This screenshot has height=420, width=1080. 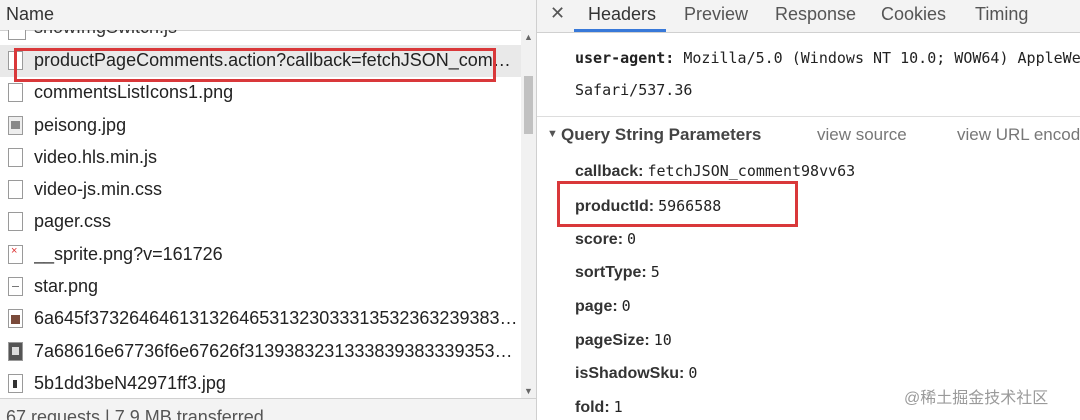 What do you see at coordinates (618, 407) in the screenshot?
I see `param-value: 1` at bounding box center [618, 407].